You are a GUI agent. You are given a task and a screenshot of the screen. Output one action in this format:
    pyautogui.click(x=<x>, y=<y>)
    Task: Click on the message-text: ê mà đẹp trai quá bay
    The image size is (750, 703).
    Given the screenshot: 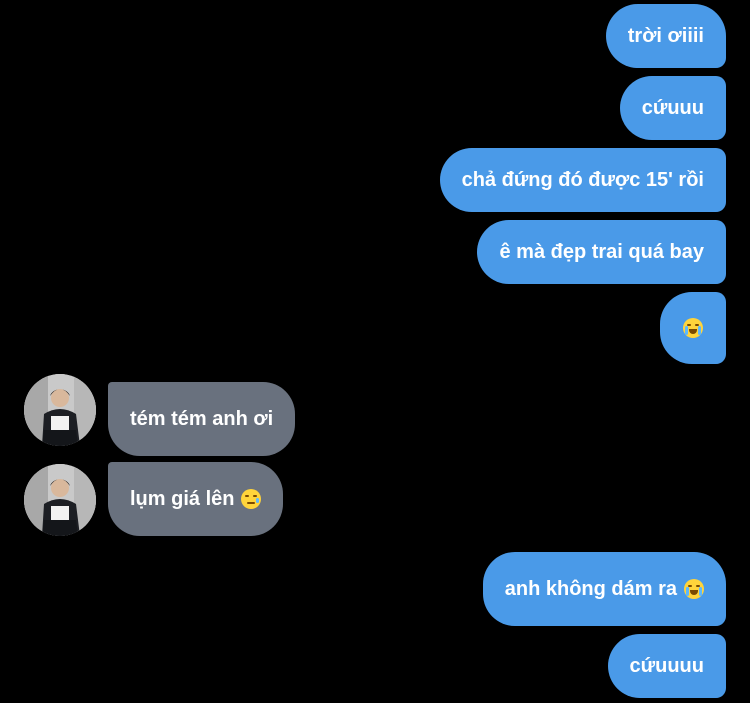 What is the action you would take?
    pyautogui.click(x=601, y=251)
    